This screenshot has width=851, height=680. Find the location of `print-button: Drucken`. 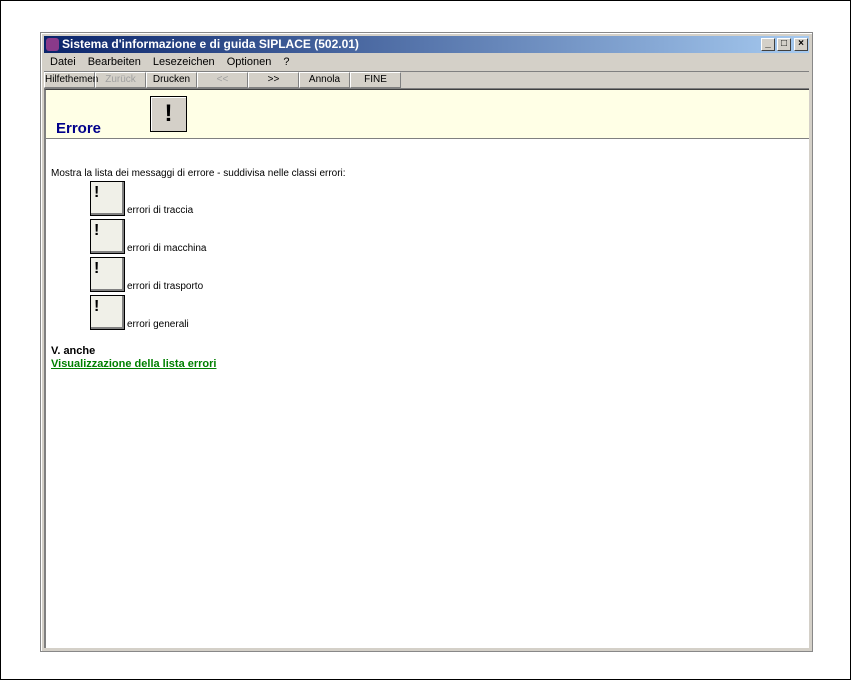

print-button: Drucken is located at coordinates (171, 80).